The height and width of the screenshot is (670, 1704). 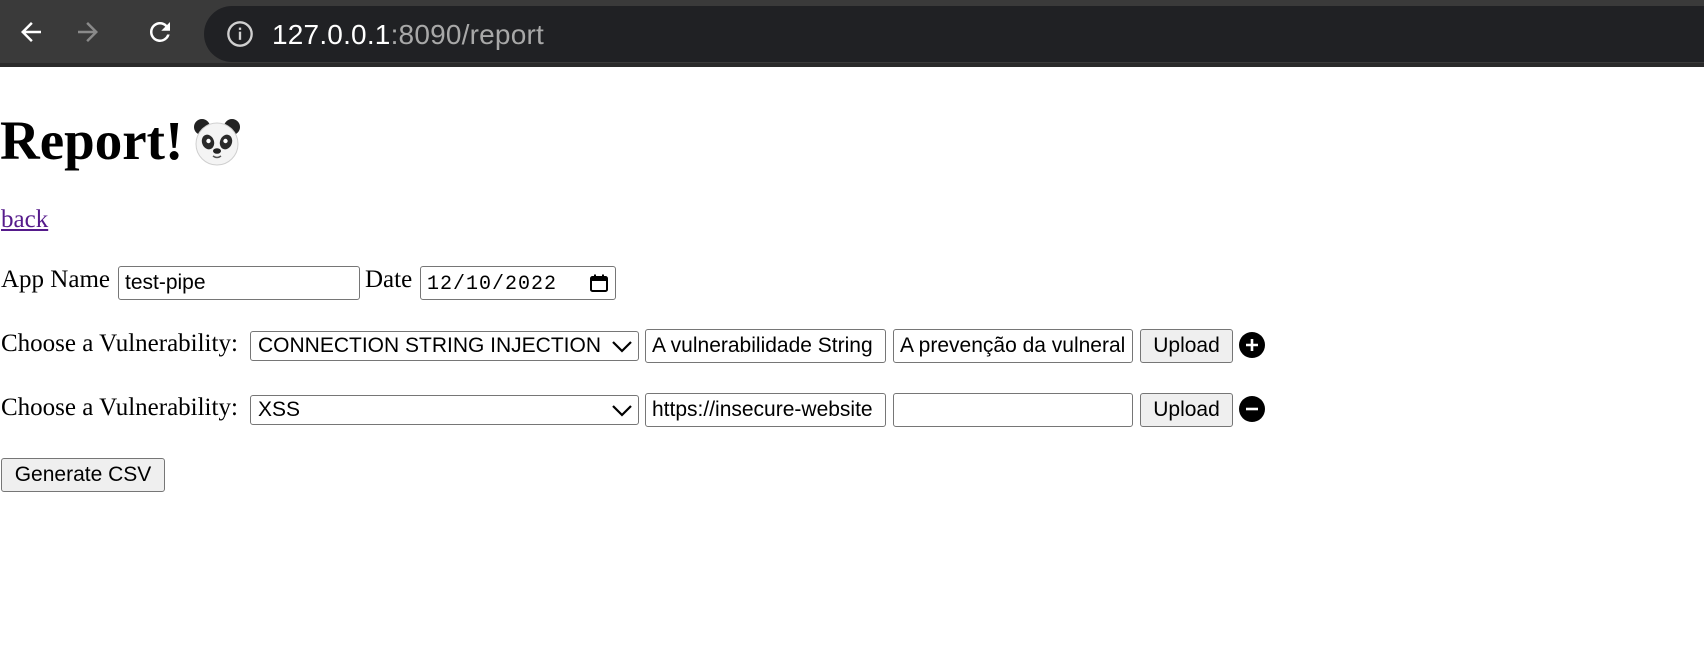 What do you see at coordinates (444, 410) in the screenshot?
I see `vulnerability-select: XSS` at bounding box center [444, 410].